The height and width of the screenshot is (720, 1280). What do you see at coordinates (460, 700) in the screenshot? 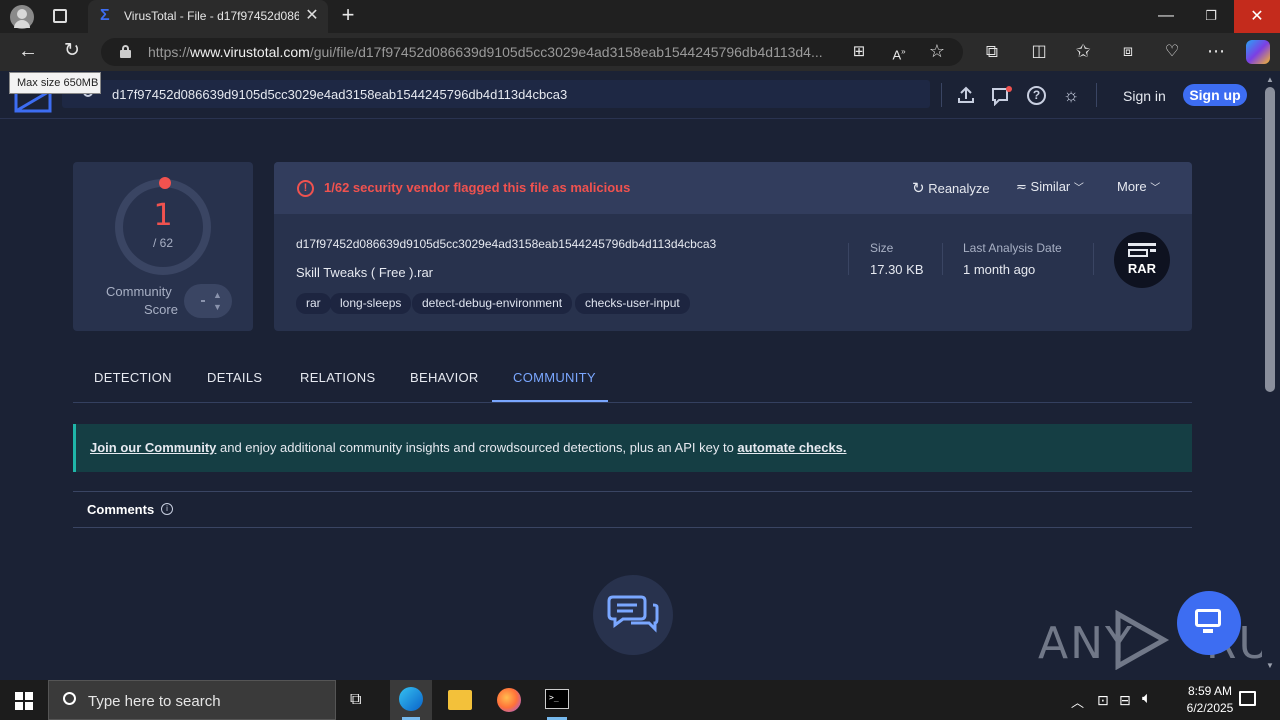
I see `file-explorer-icon` at bounding box center [460, 700].